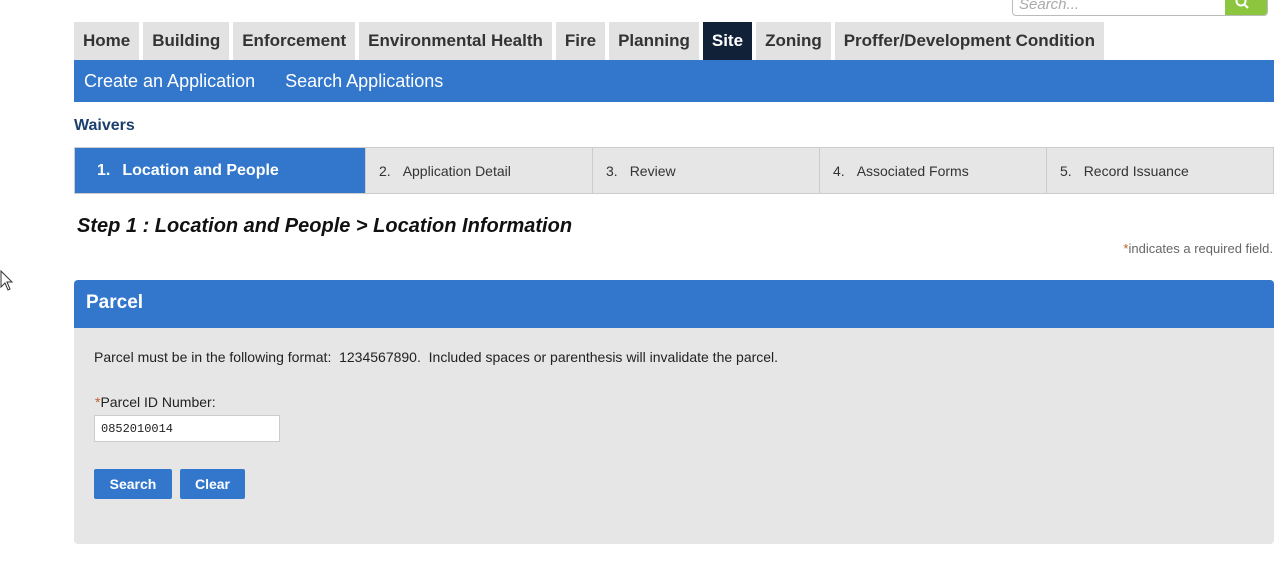  I want to click on module-title: Waivers, so click(104, 125).